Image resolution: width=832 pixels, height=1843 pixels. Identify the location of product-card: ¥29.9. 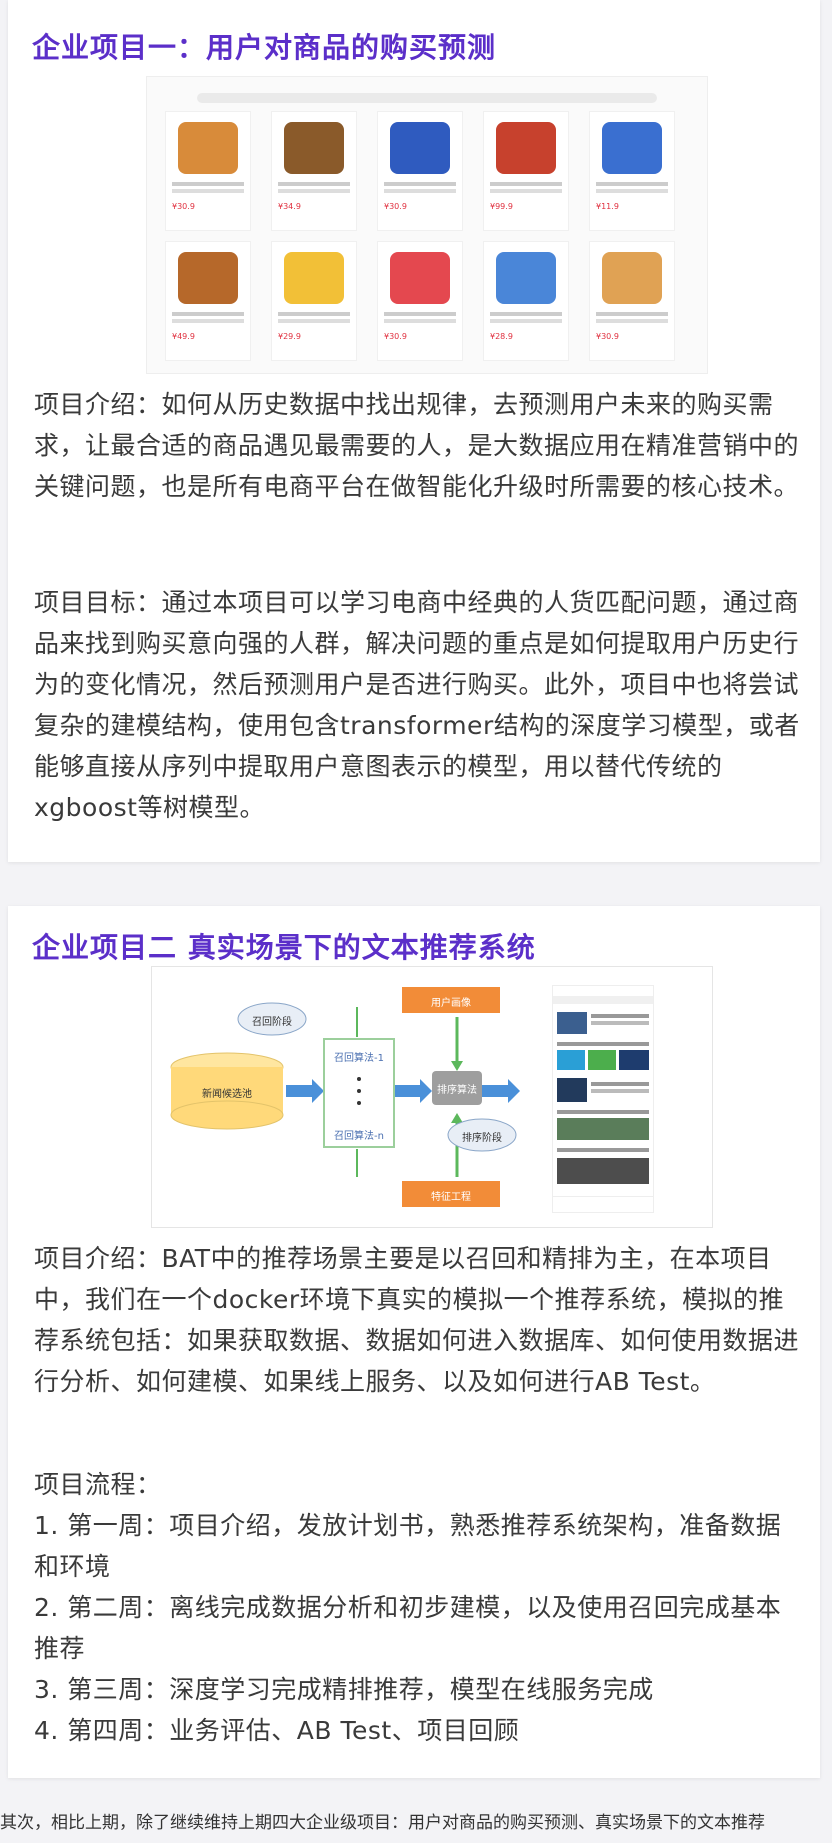
(314, 301).